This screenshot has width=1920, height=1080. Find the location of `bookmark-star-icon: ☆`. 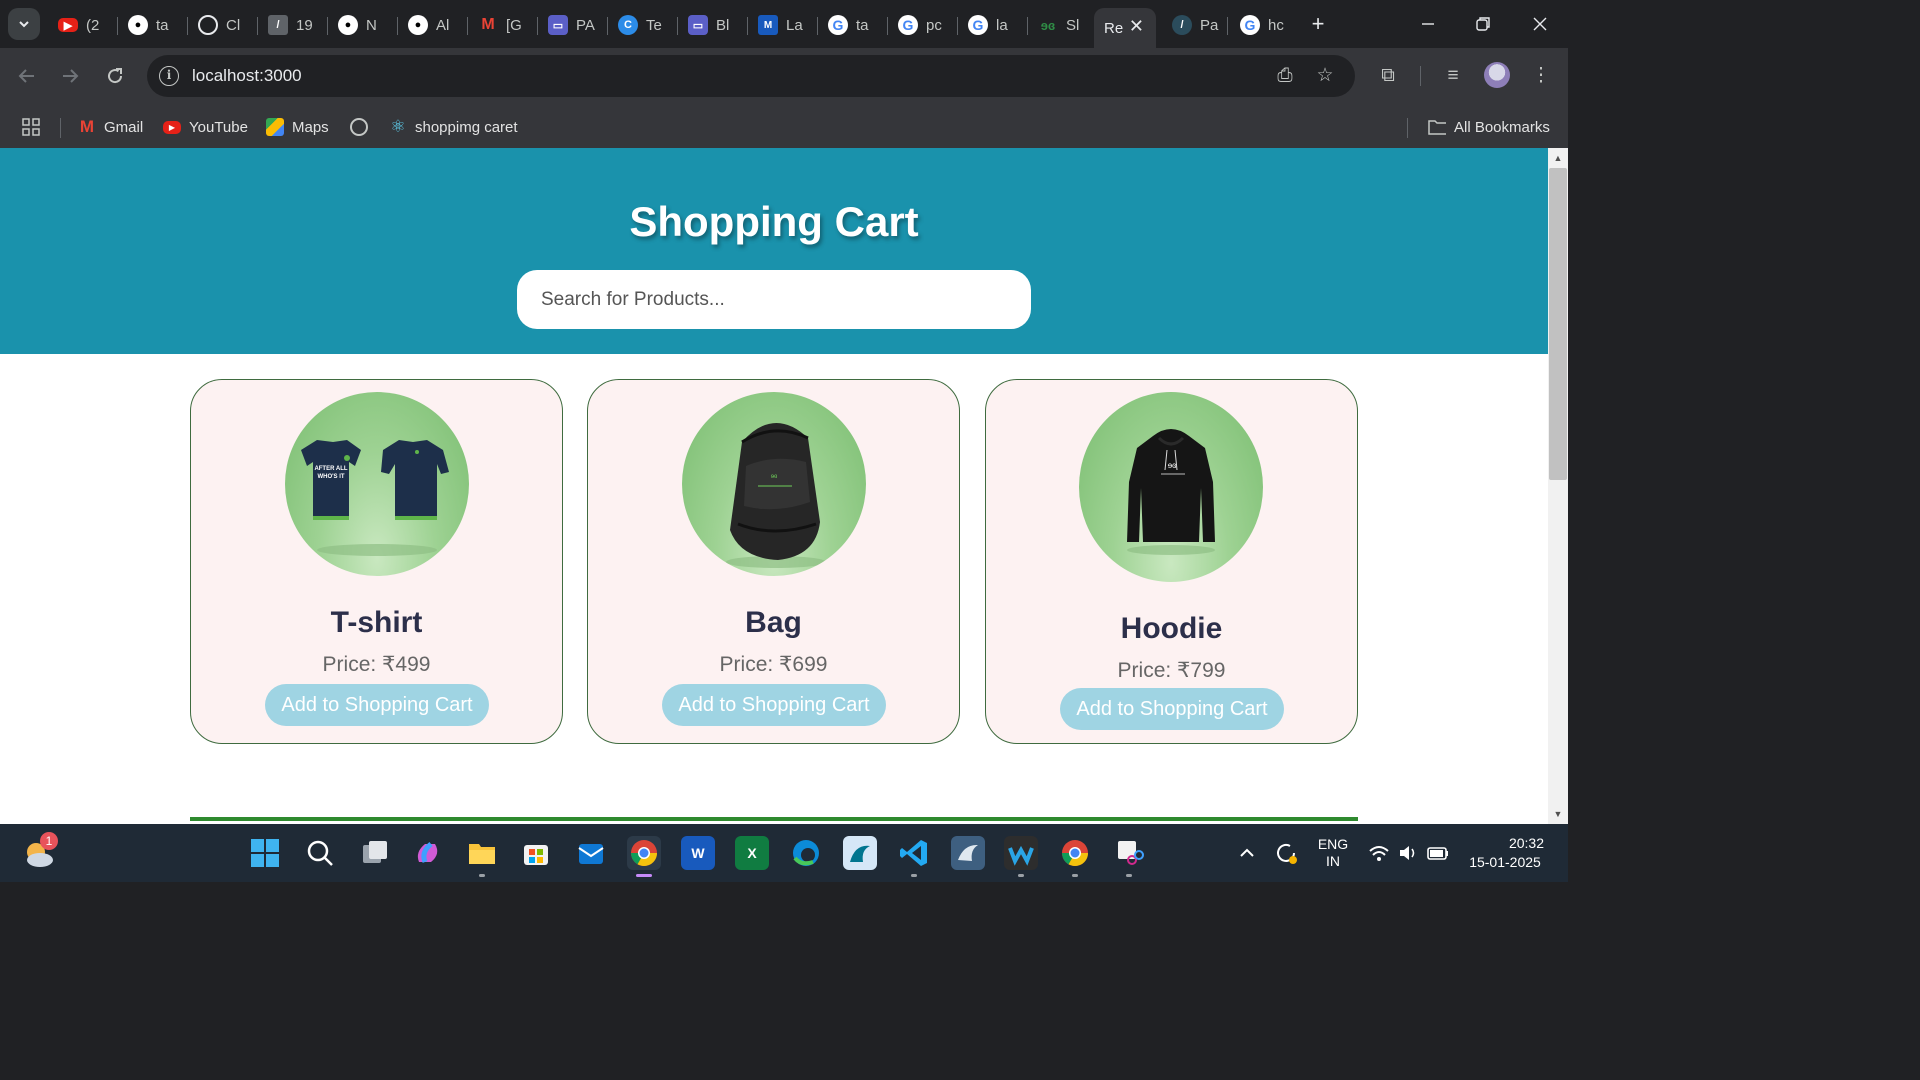

bookmark-star-icon: ☆ is located at coordinates (1325, 76).